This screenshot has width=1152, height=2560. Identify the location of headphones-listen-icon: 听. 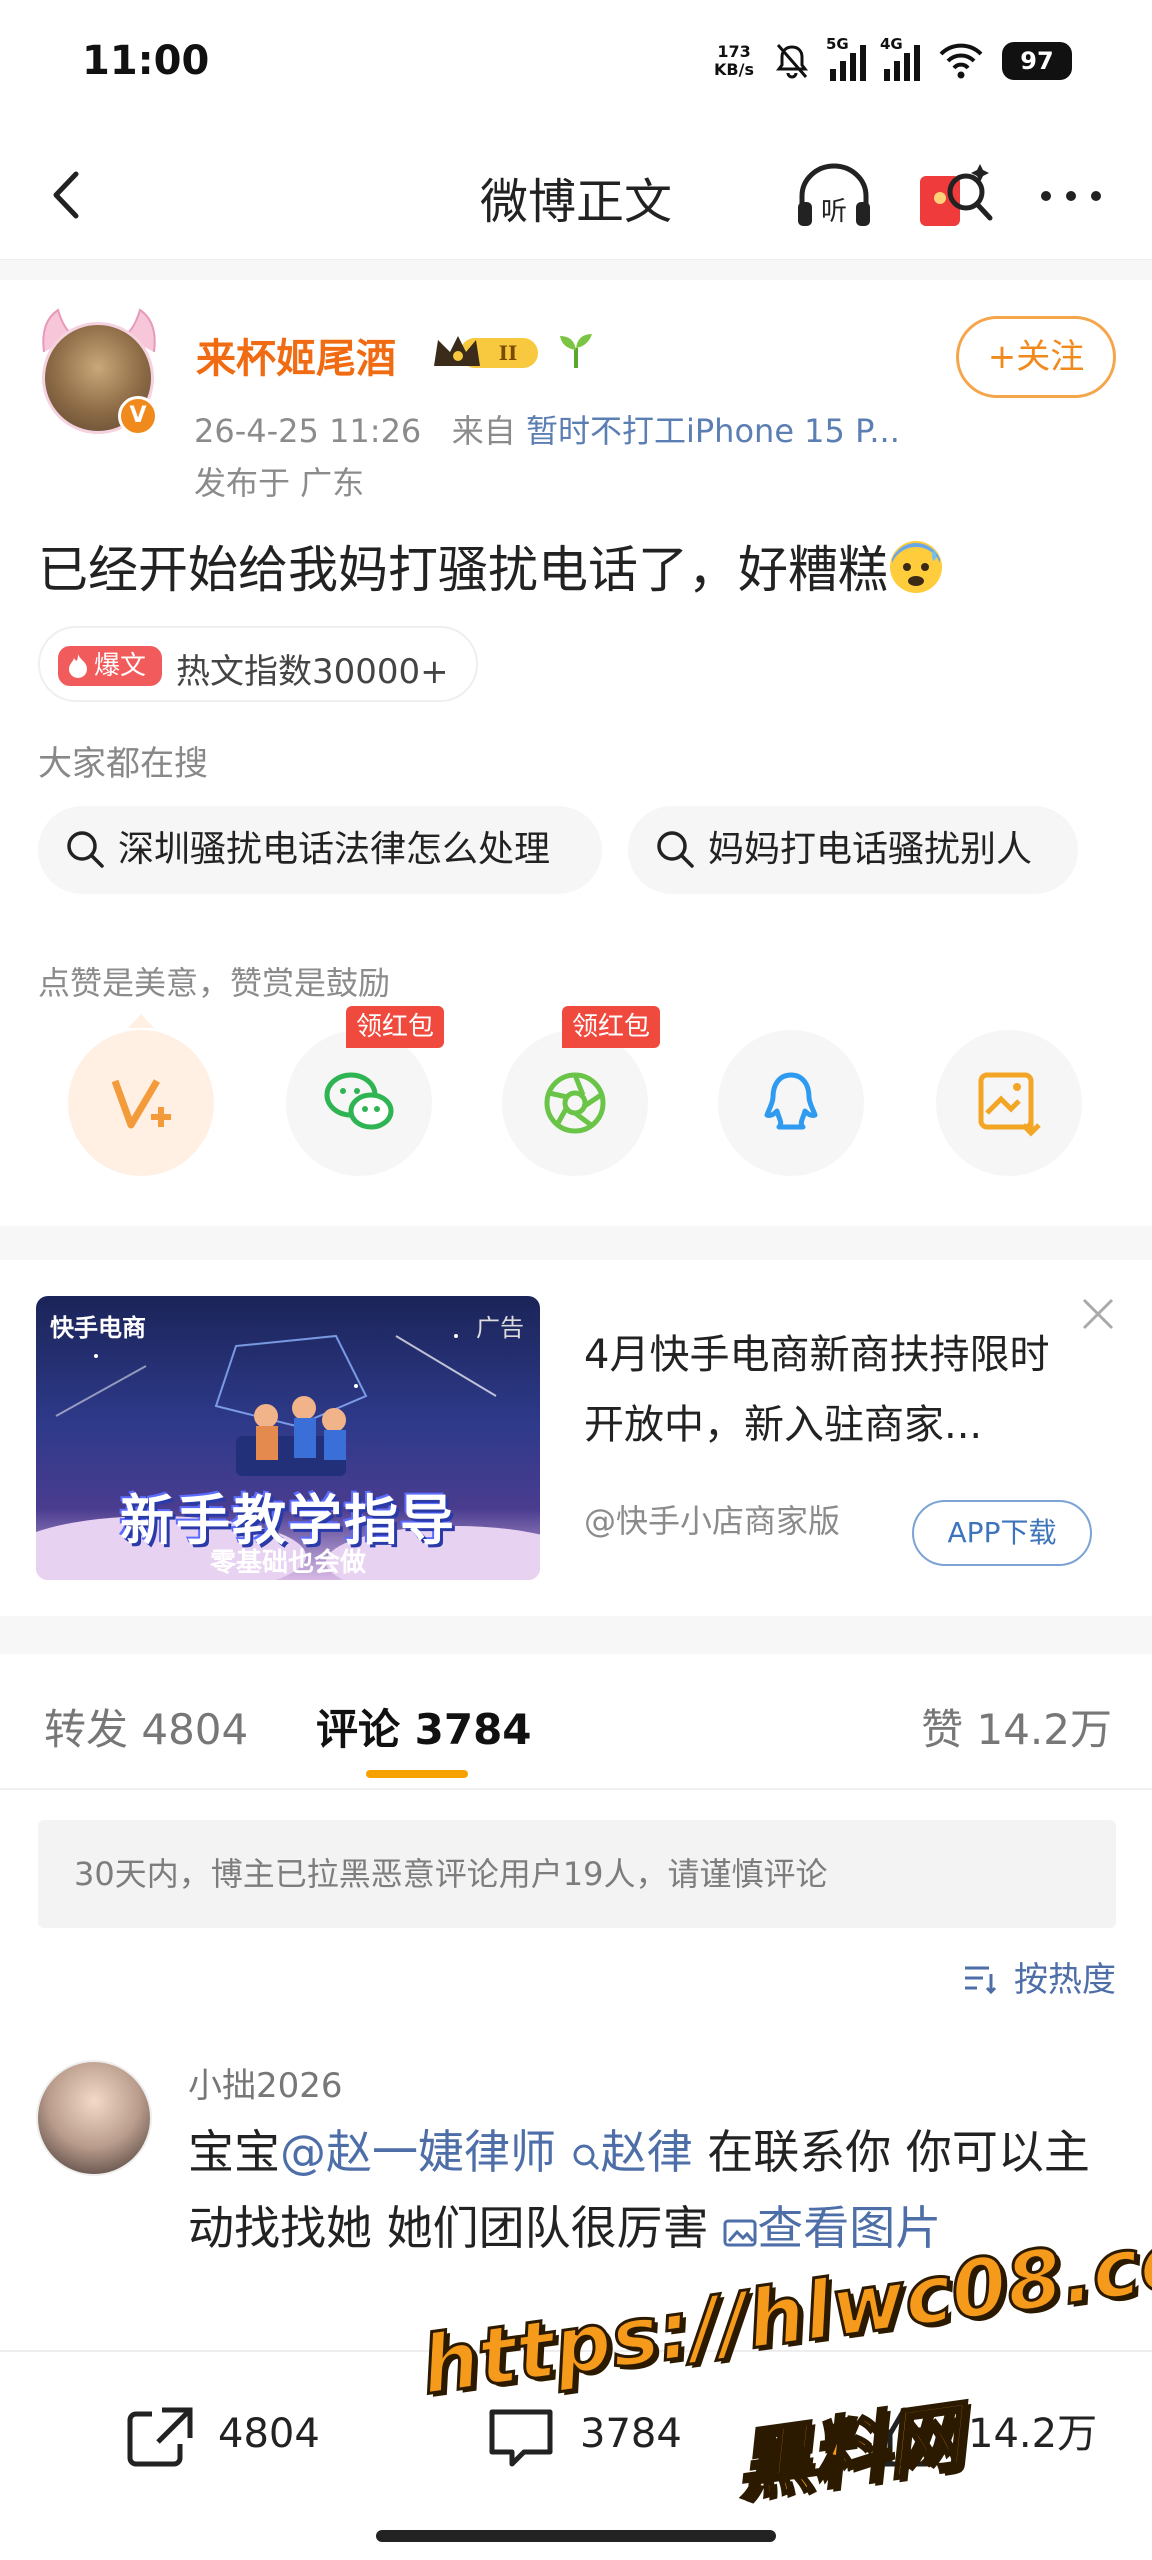
(834, 196).